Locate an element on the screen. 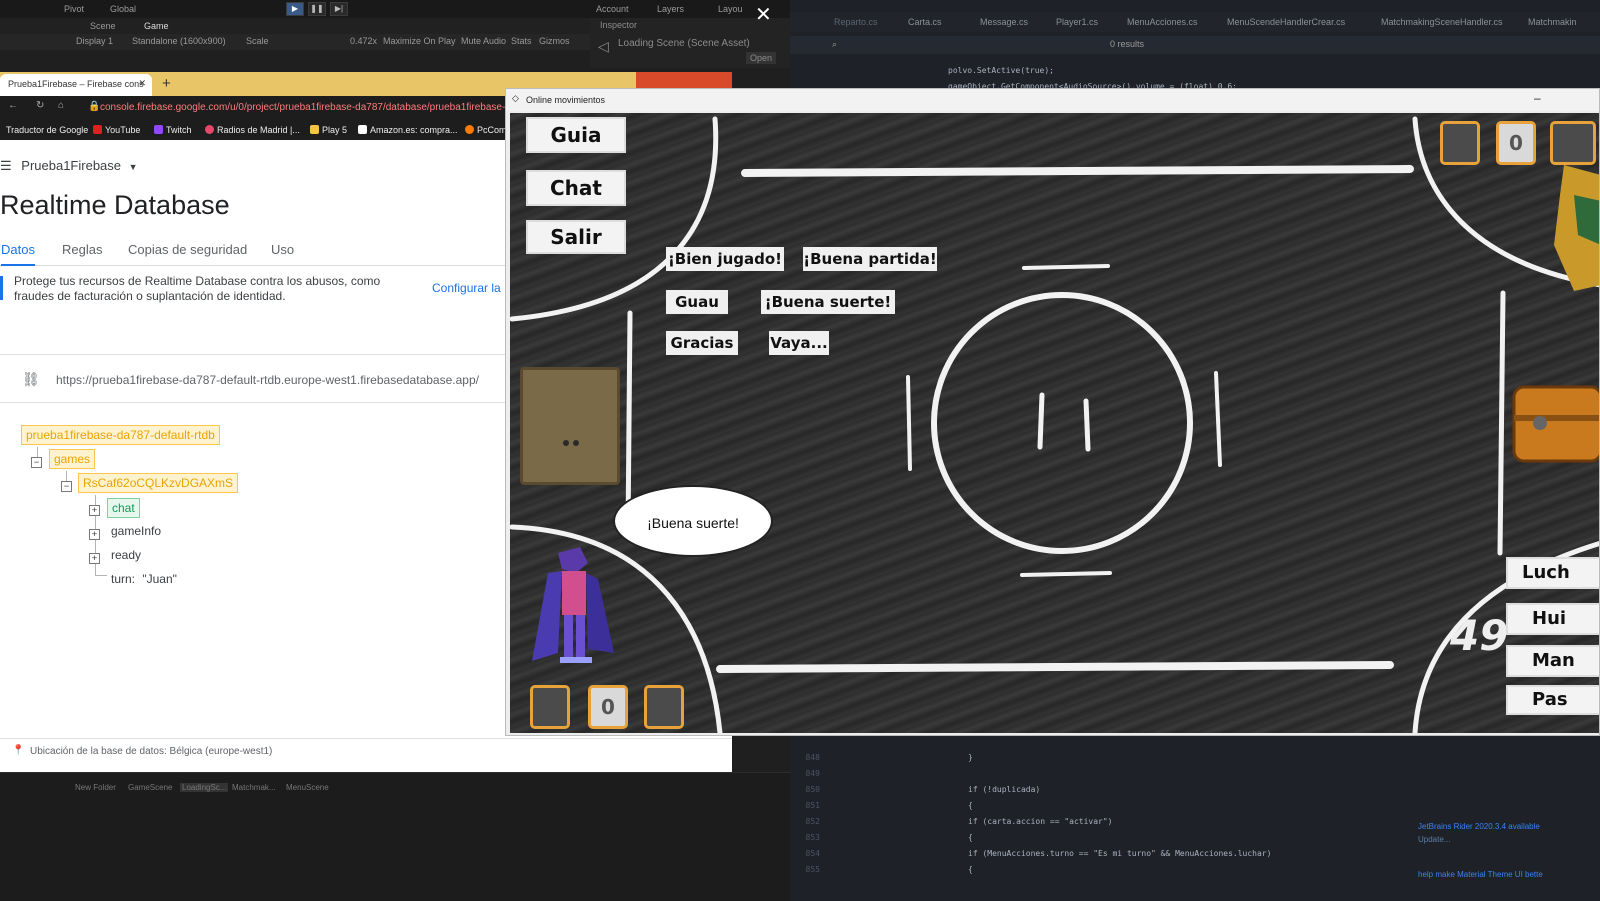  line-number: 850 is located at coordinates (812, 789).